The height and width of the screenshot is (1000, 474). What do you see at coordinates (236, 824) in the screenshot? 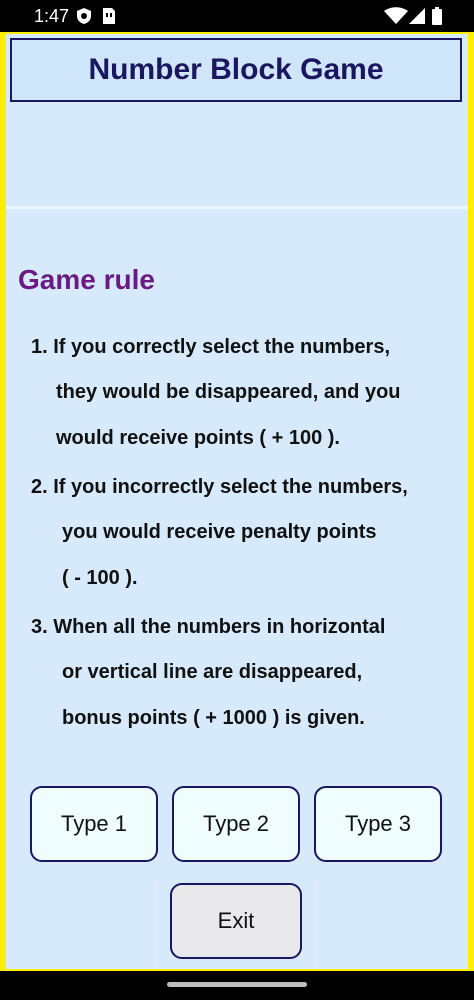
I see `type-2-button: Type 2` at bounding box center [236, 824].